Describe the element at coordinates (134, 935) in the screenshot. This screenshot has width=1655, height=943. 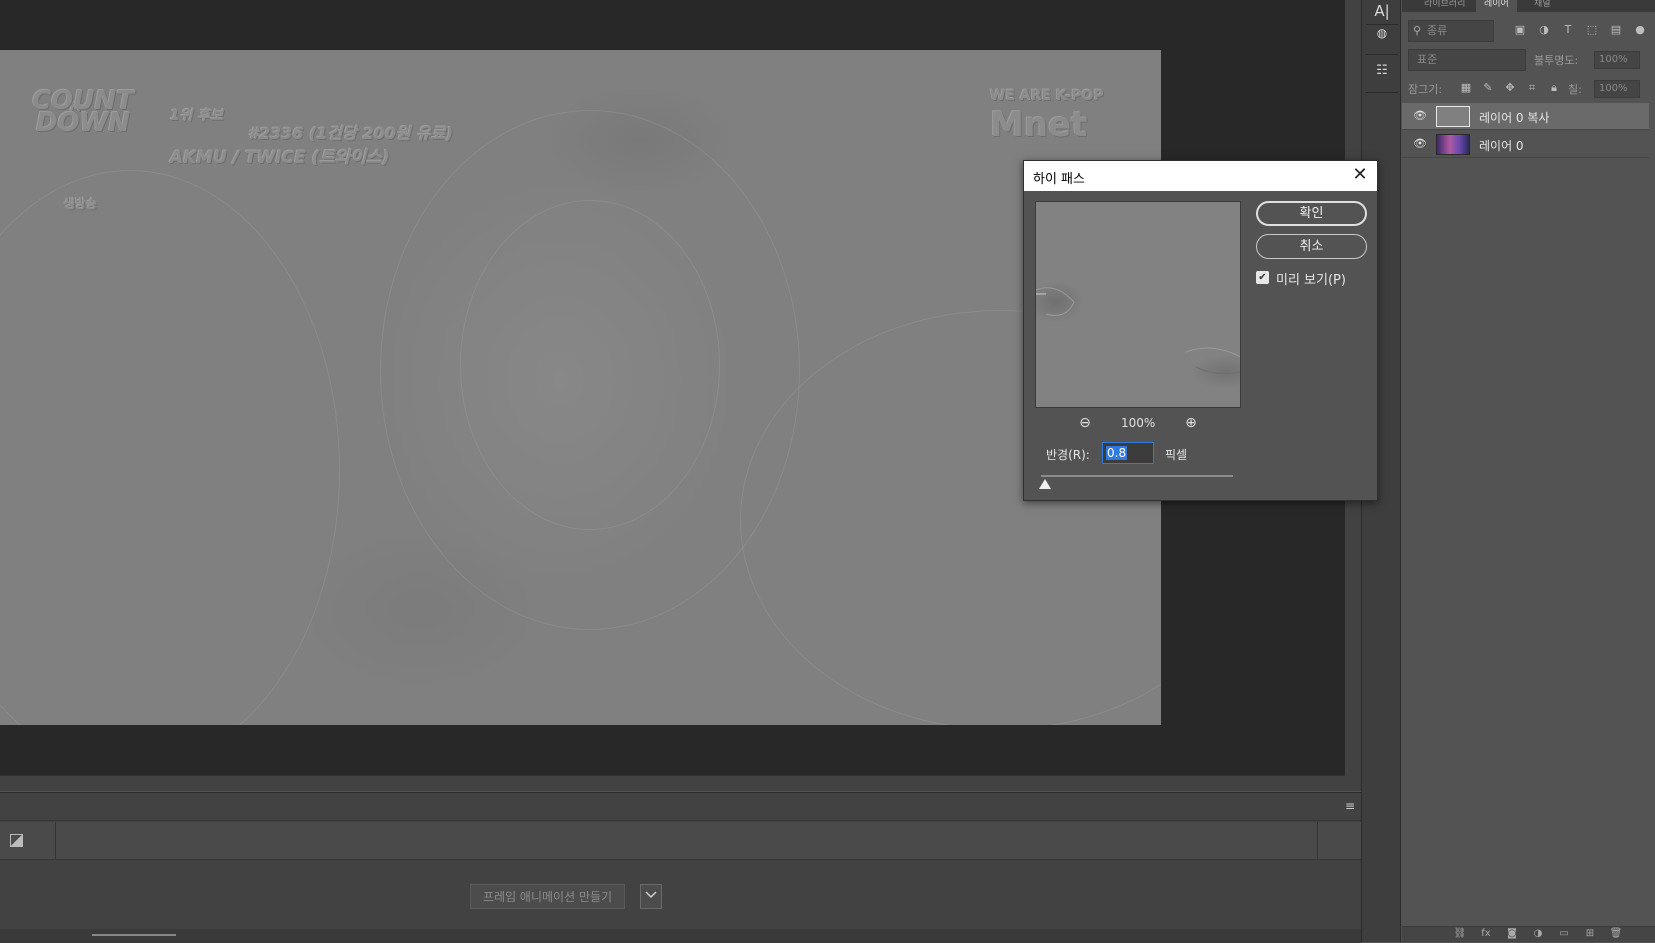
I see `timeline-zoom-slider` at that location.